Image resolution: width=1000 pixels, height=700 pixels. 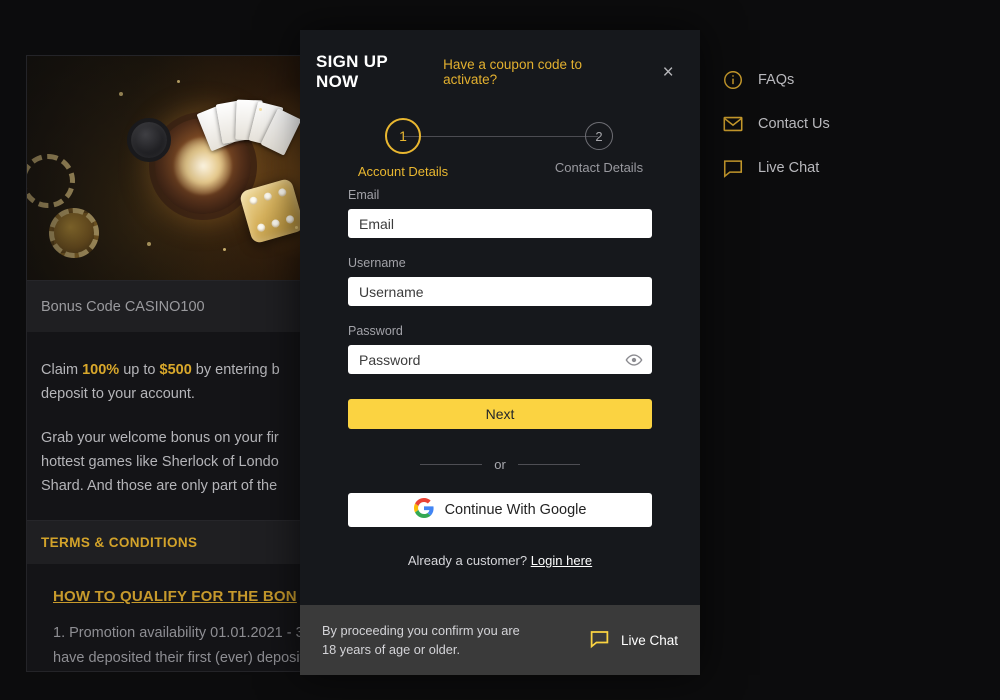 I want to click on login-here-link: Login here, so click(x=561, y=560).